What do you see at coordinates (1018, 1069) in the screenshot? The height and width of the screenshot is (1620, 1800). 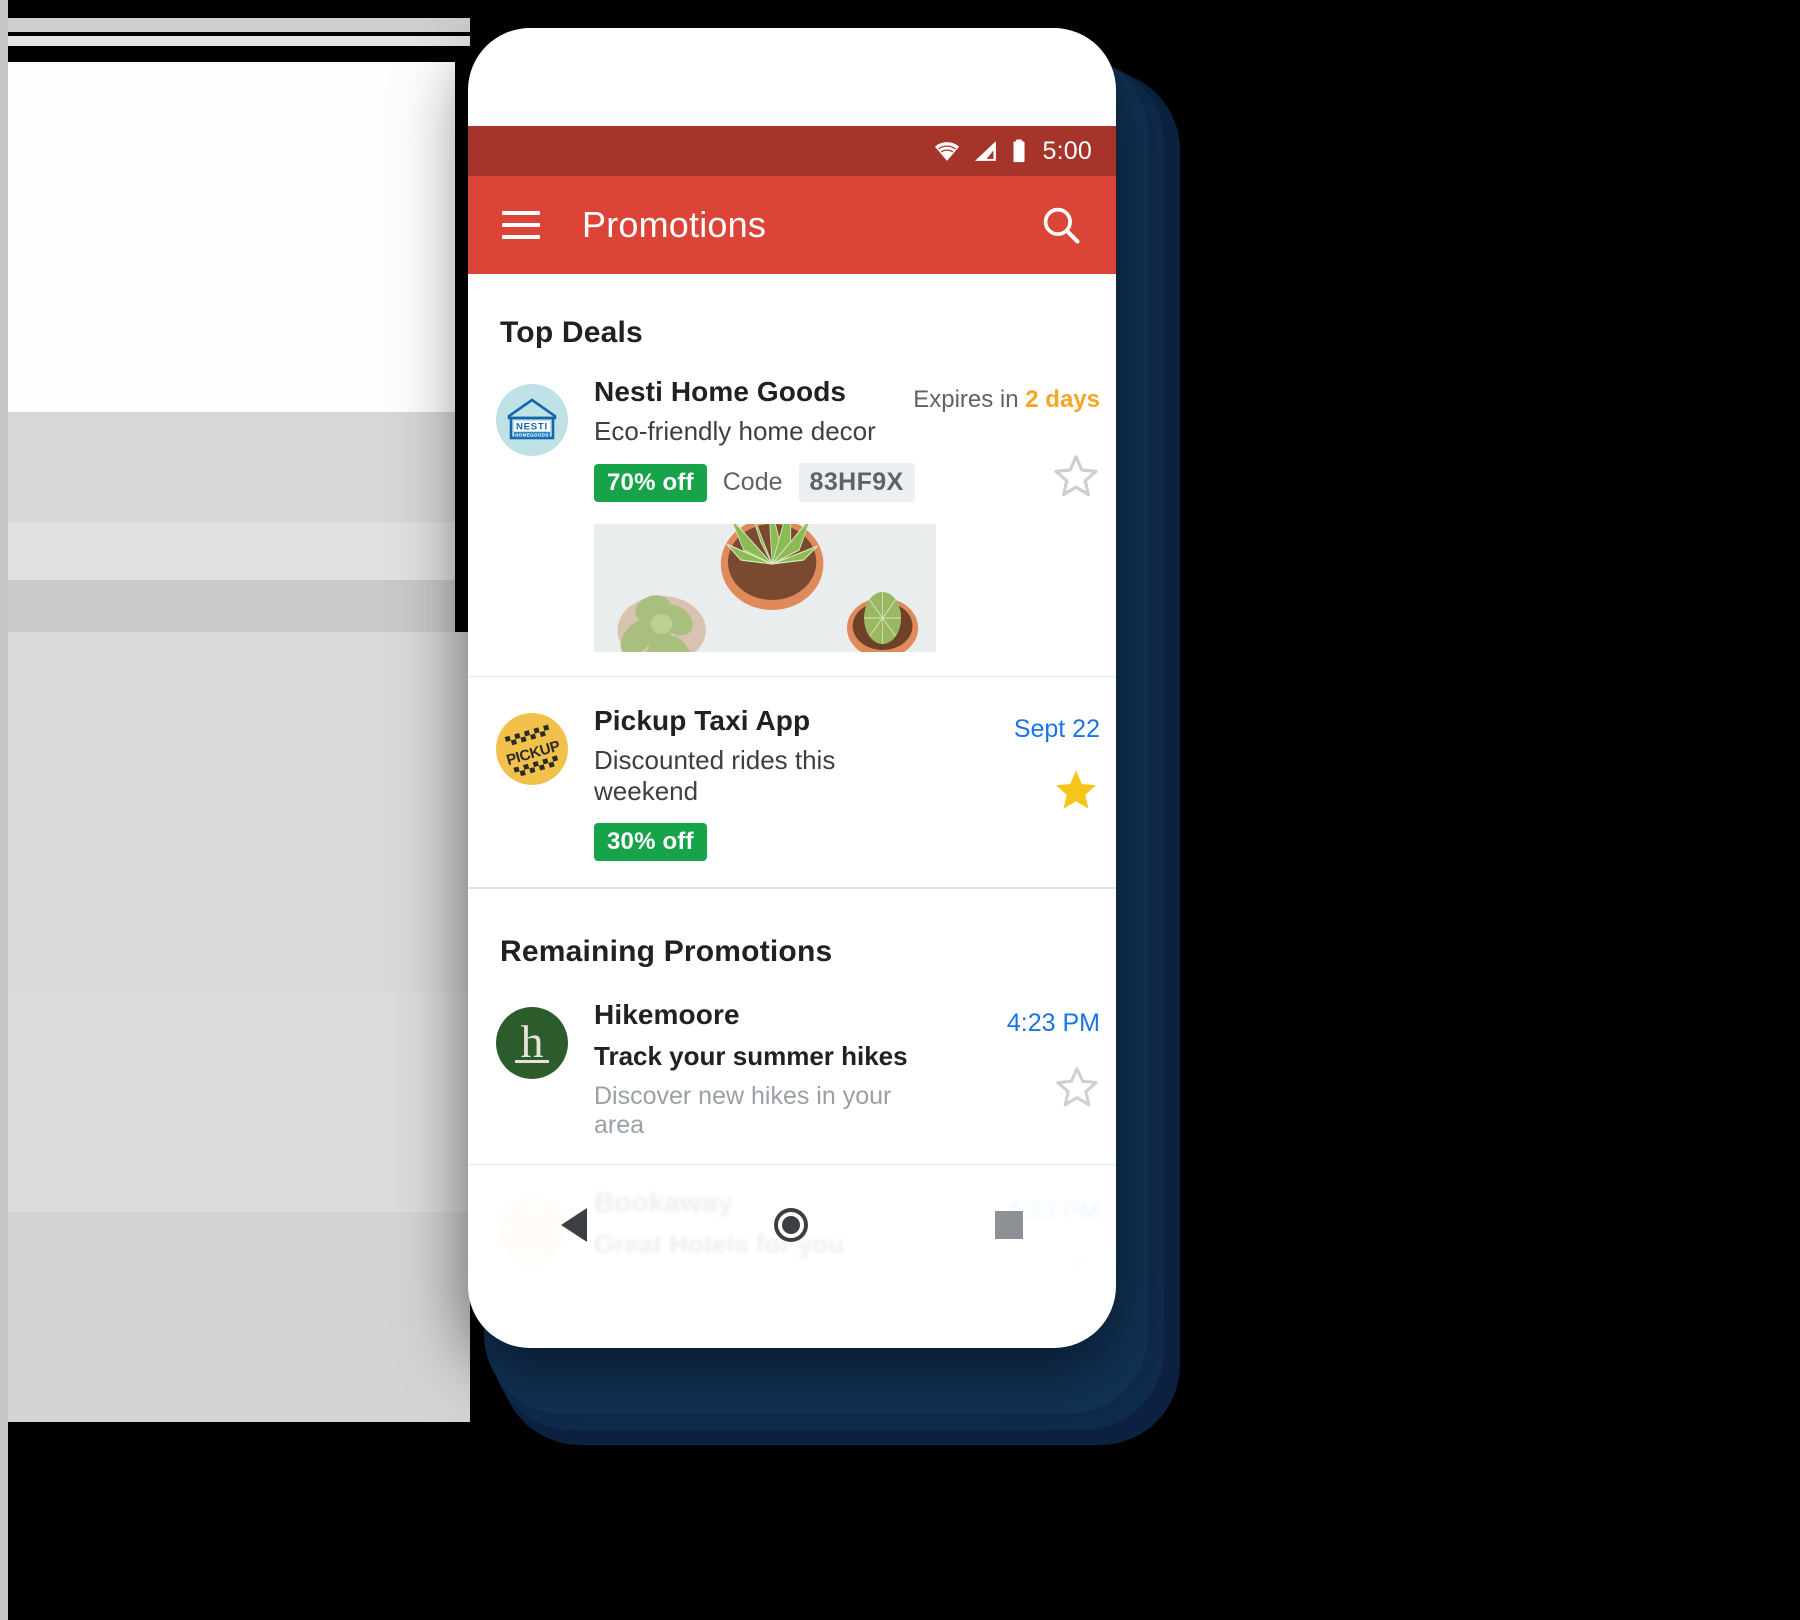 I see `promo-meta: 4:23 PM` at bounding box center [1018, 1069].